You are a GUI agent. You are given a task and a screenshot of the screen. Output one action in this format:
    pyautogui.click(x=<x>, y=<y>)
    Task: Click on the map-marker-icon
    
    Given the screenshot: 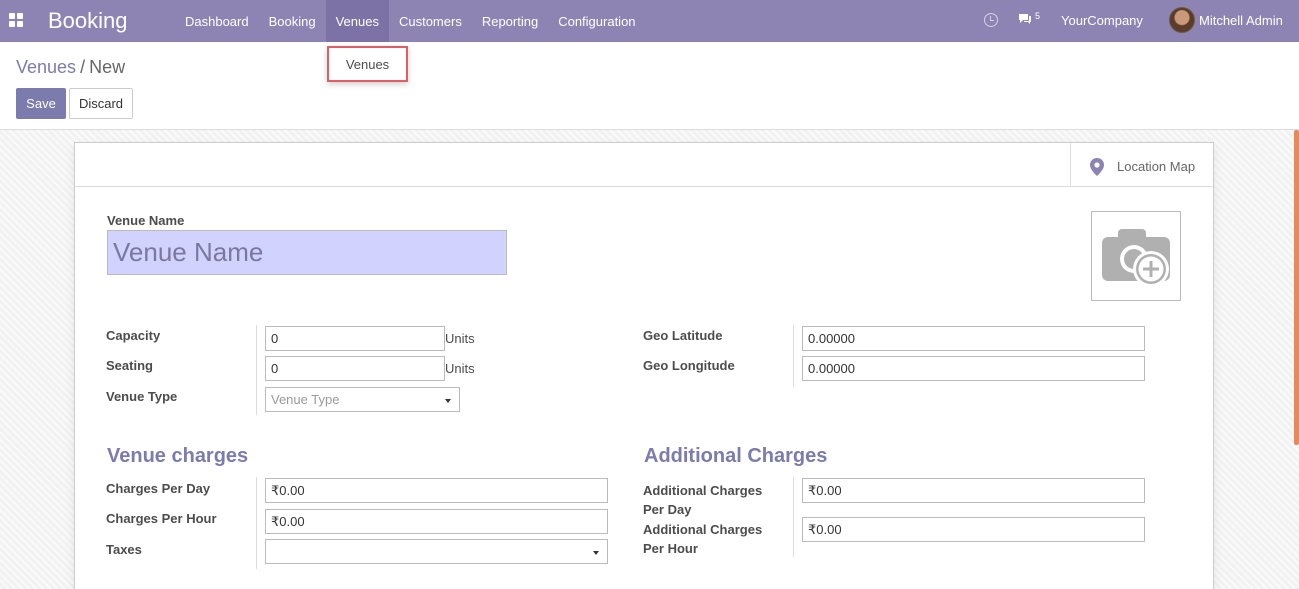 What is the action you would take?
    pyautogui.click(x=1097, y=167)
    